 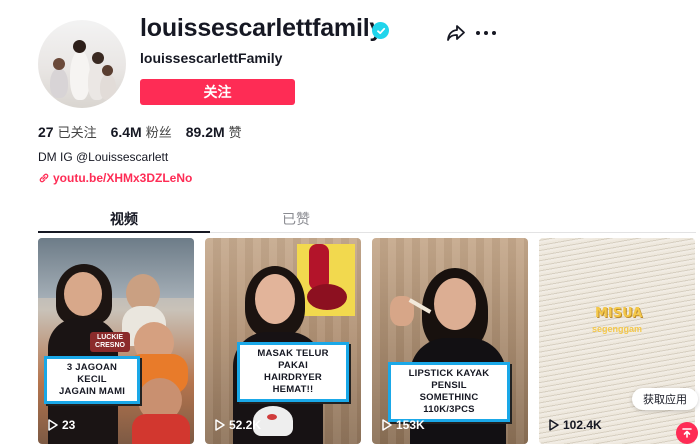 What do you see at coordinates (123, 178) in the screenshot?
I see `profile-link-text: youtu.be/XHMx3DZLeNo` at bounding box center [123, 178].